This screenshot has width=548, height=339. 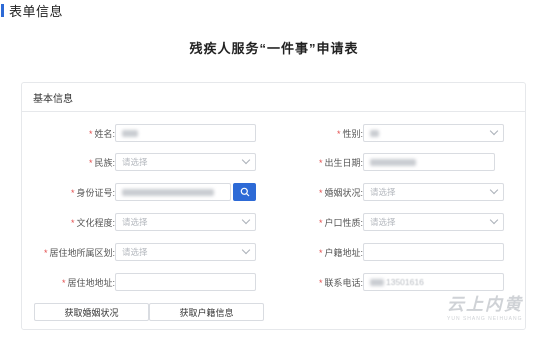 I want to click on id-search-button, so click(x=244, y=192).